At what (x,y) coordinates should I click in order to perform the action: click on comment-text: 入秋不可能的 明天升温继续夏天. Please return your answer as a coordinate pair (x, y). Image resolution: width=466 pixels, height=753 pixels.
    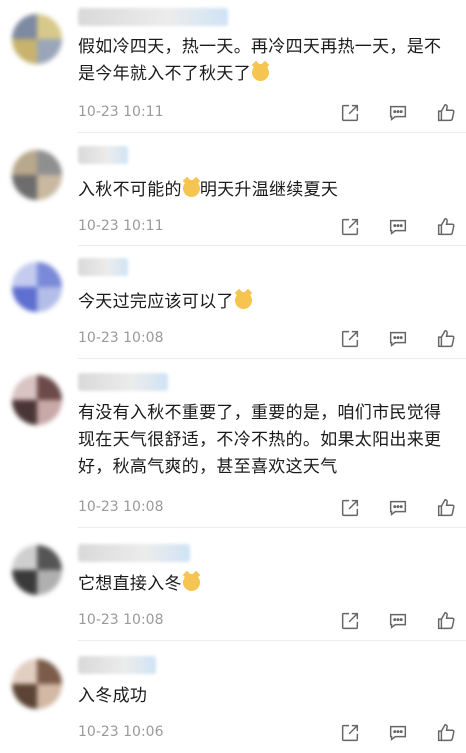
    Looking at the image, I should click on (208, 190).